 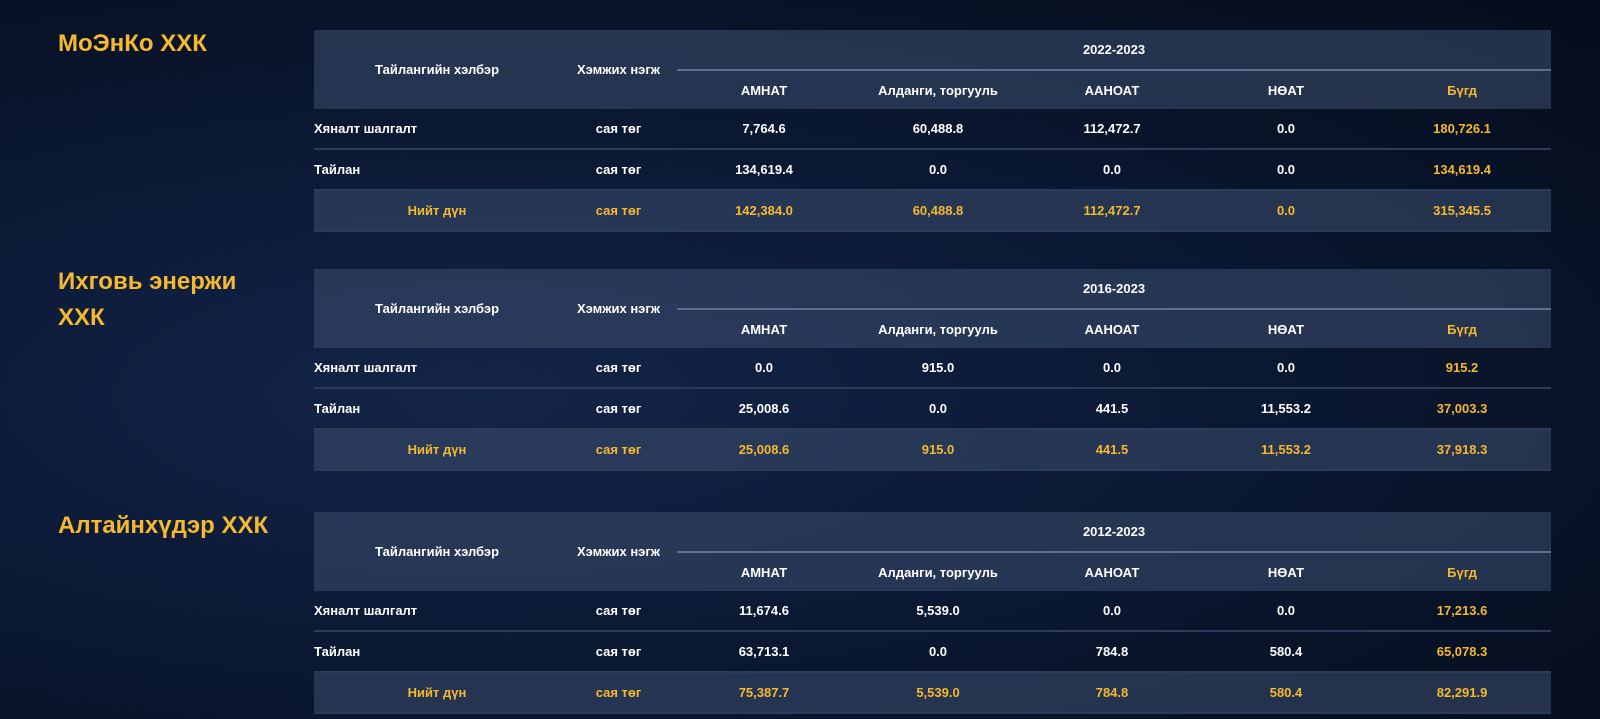 I want to click on value-cell: 25,008.6, so click(x=764, y=408).